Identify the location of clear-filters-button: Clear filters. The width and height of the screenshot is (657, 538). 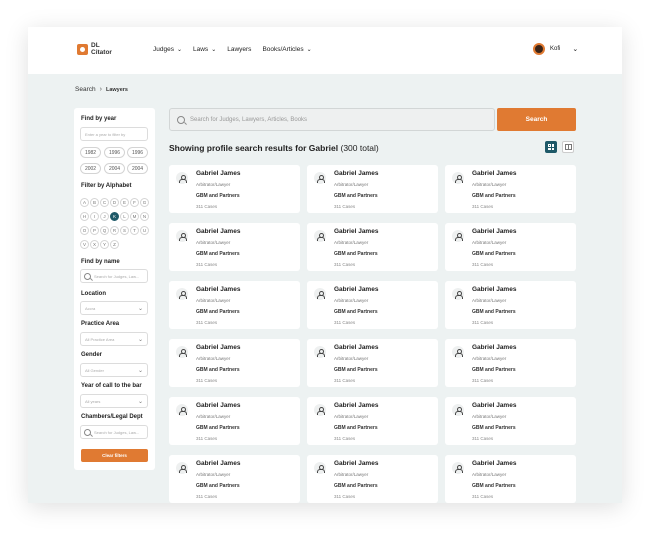
(114, 455).